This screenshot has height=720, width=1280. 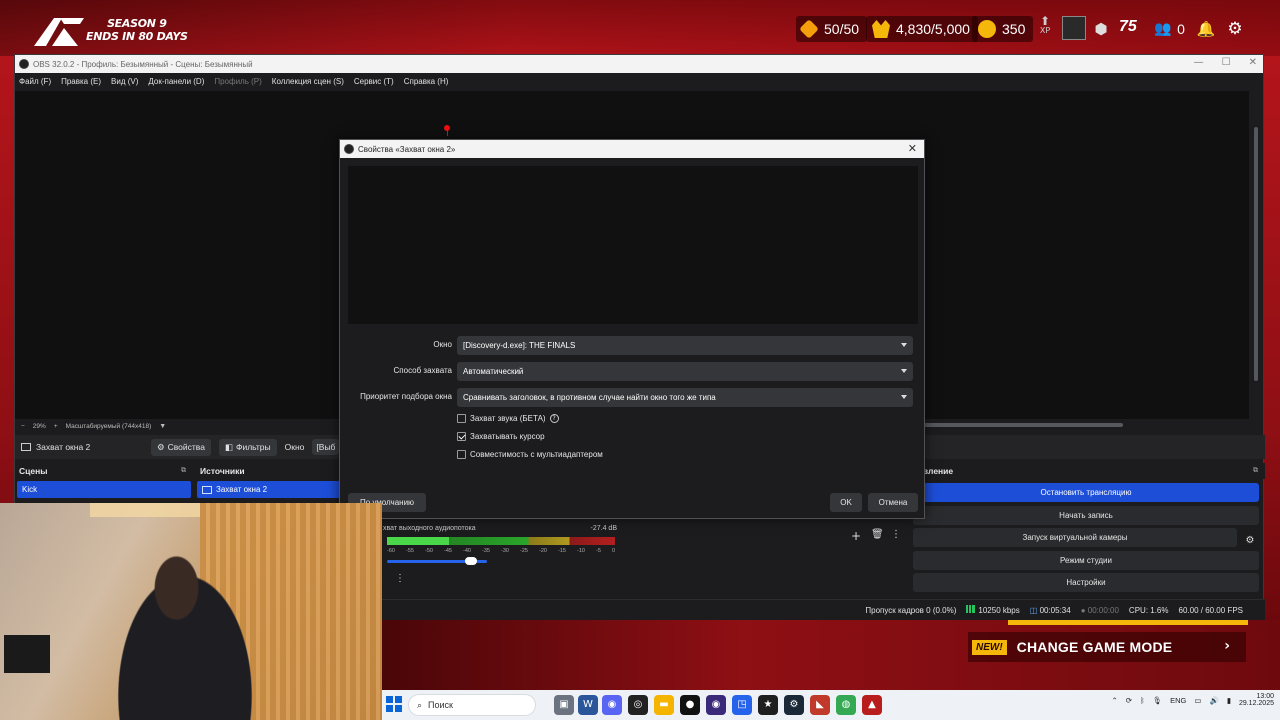 What do you see at coordinates (742, 705) in the screenshot?
I see `remote-desktop-icon: ◳` at bounding box center [742, 705].